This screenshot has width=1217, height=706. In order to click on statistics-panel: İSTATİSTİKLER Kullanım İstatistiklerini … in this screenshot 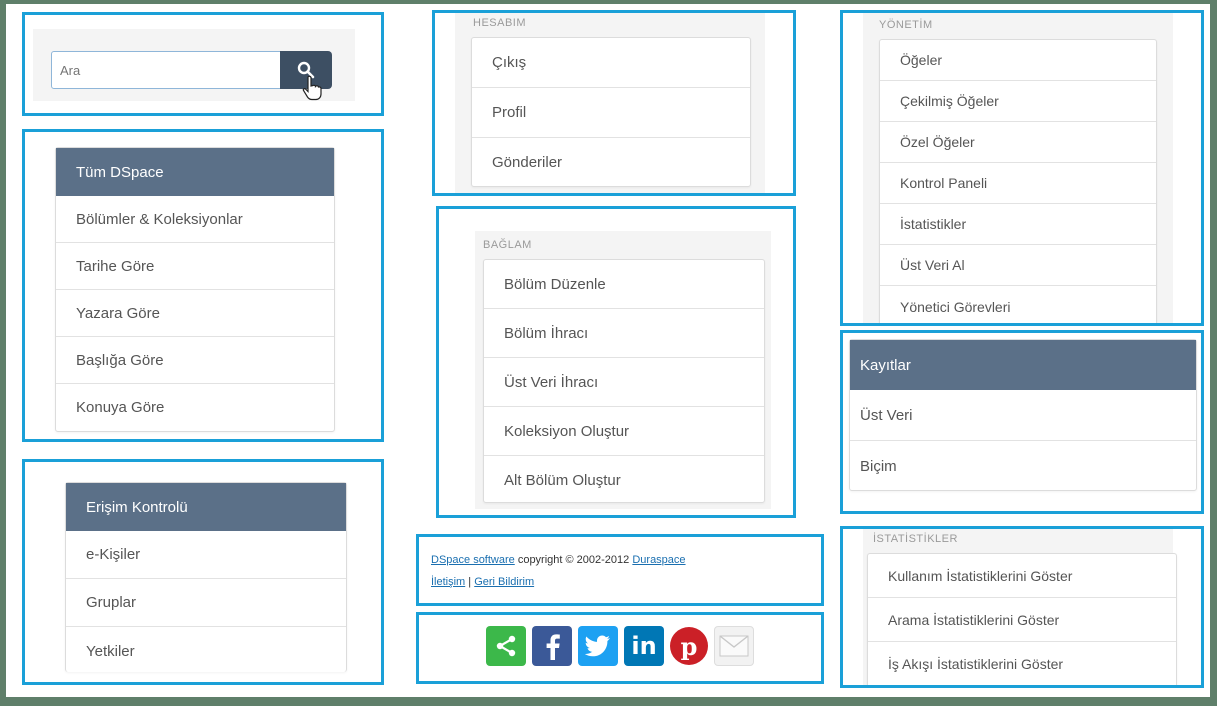, I will do `click(1022, 607)`.